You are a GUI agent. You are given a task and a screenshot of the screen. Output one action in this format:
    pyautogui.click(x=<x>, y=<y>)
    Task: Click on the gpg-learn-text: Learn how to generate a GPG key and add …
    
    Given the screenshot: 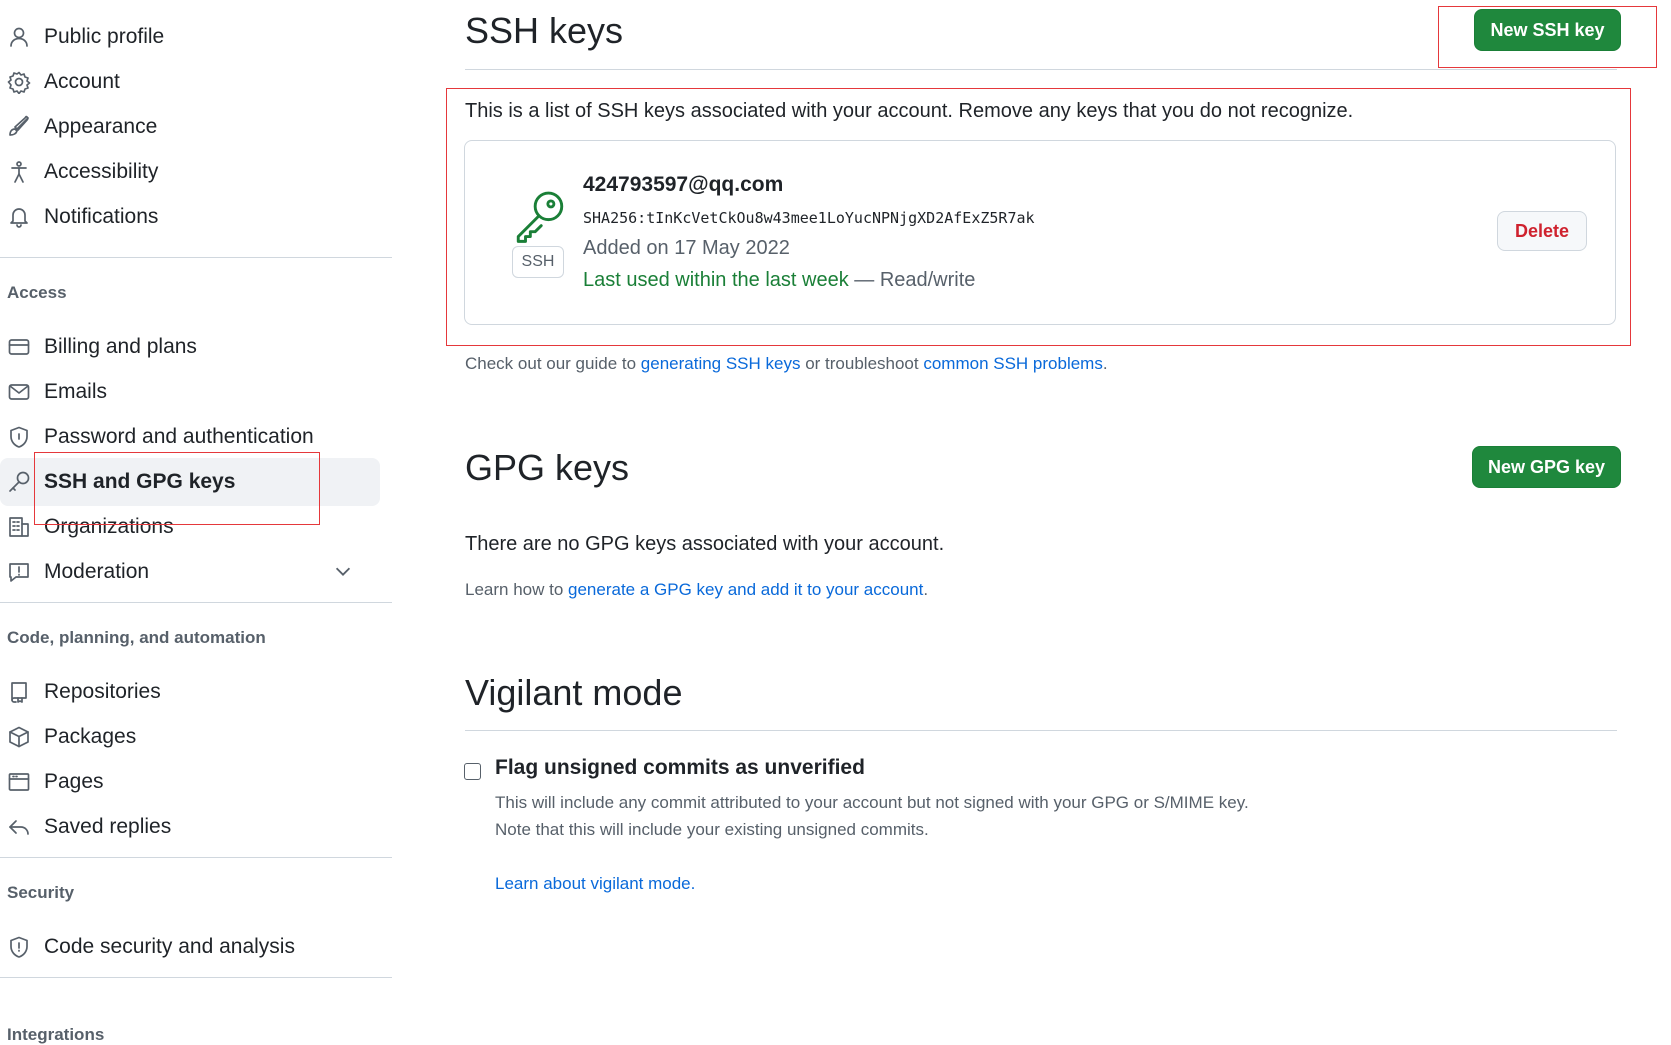 What is the action you would take?
    pyautogui.click(x=696, y=590)
    